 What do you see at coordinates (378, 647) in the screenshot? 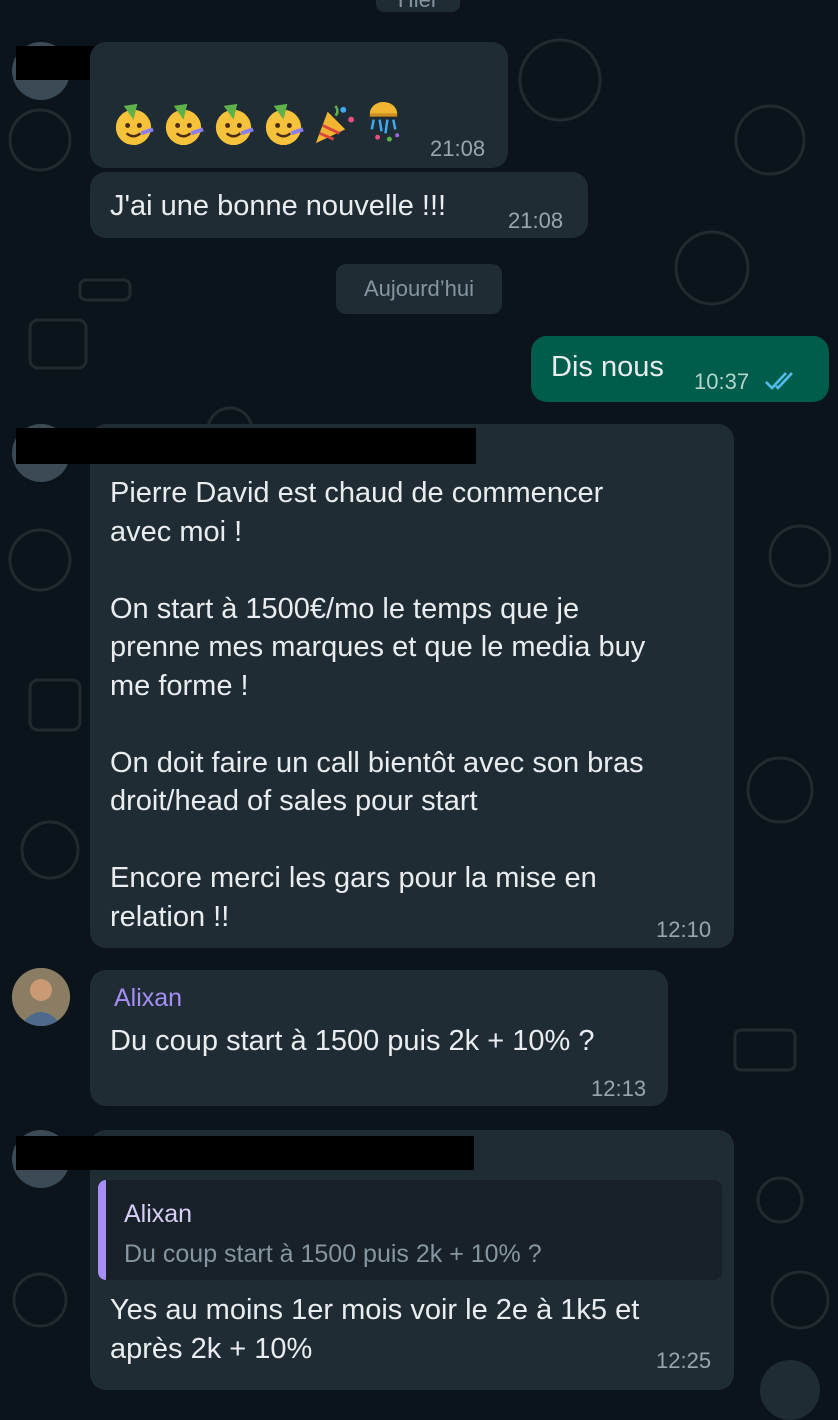
I see `message-line: prenne mes marques et que le media buy` at bounding box center [378, 647].